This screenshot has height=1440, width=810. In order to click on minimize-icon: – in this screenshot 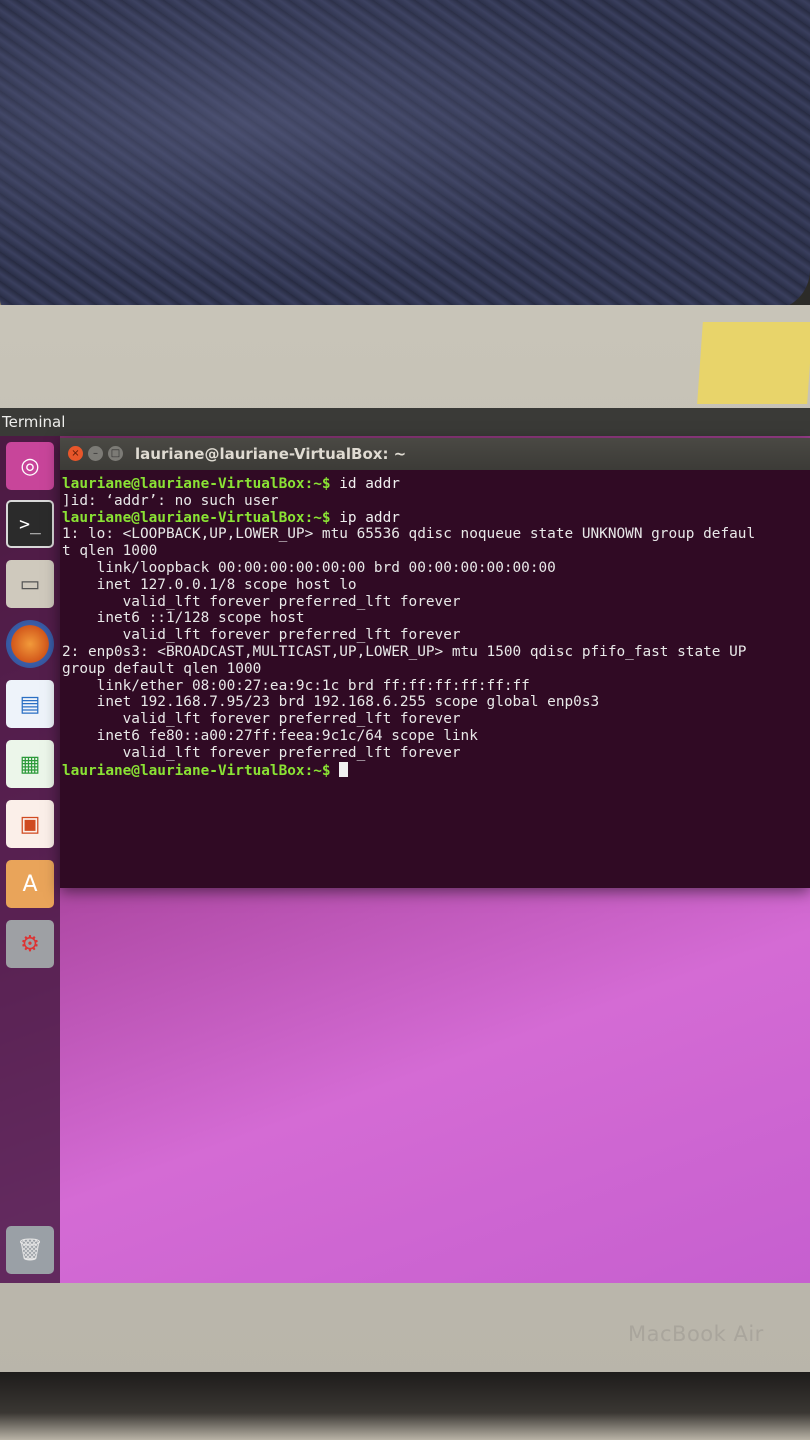, I will do `click(95, 453)`.